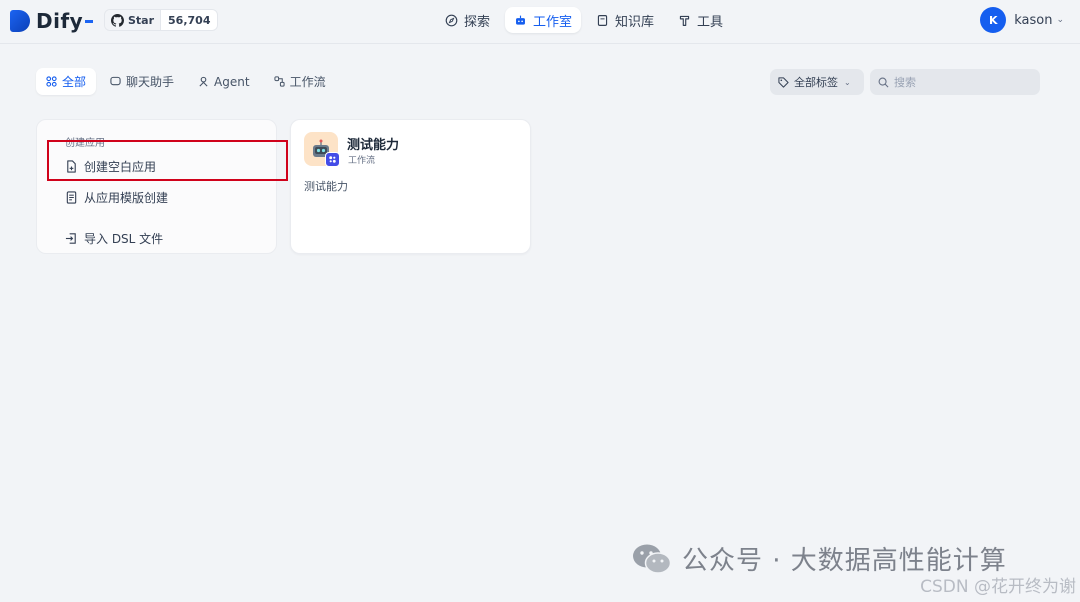 This screenshot has width=1080, height=602. What do you see at coordinates (156, 186) in the screenshot?
I see `create-app-card: 创建应用 创建空白应用 从应用模版创建 导入 DSL 文件` at bounding box center [156, 186].